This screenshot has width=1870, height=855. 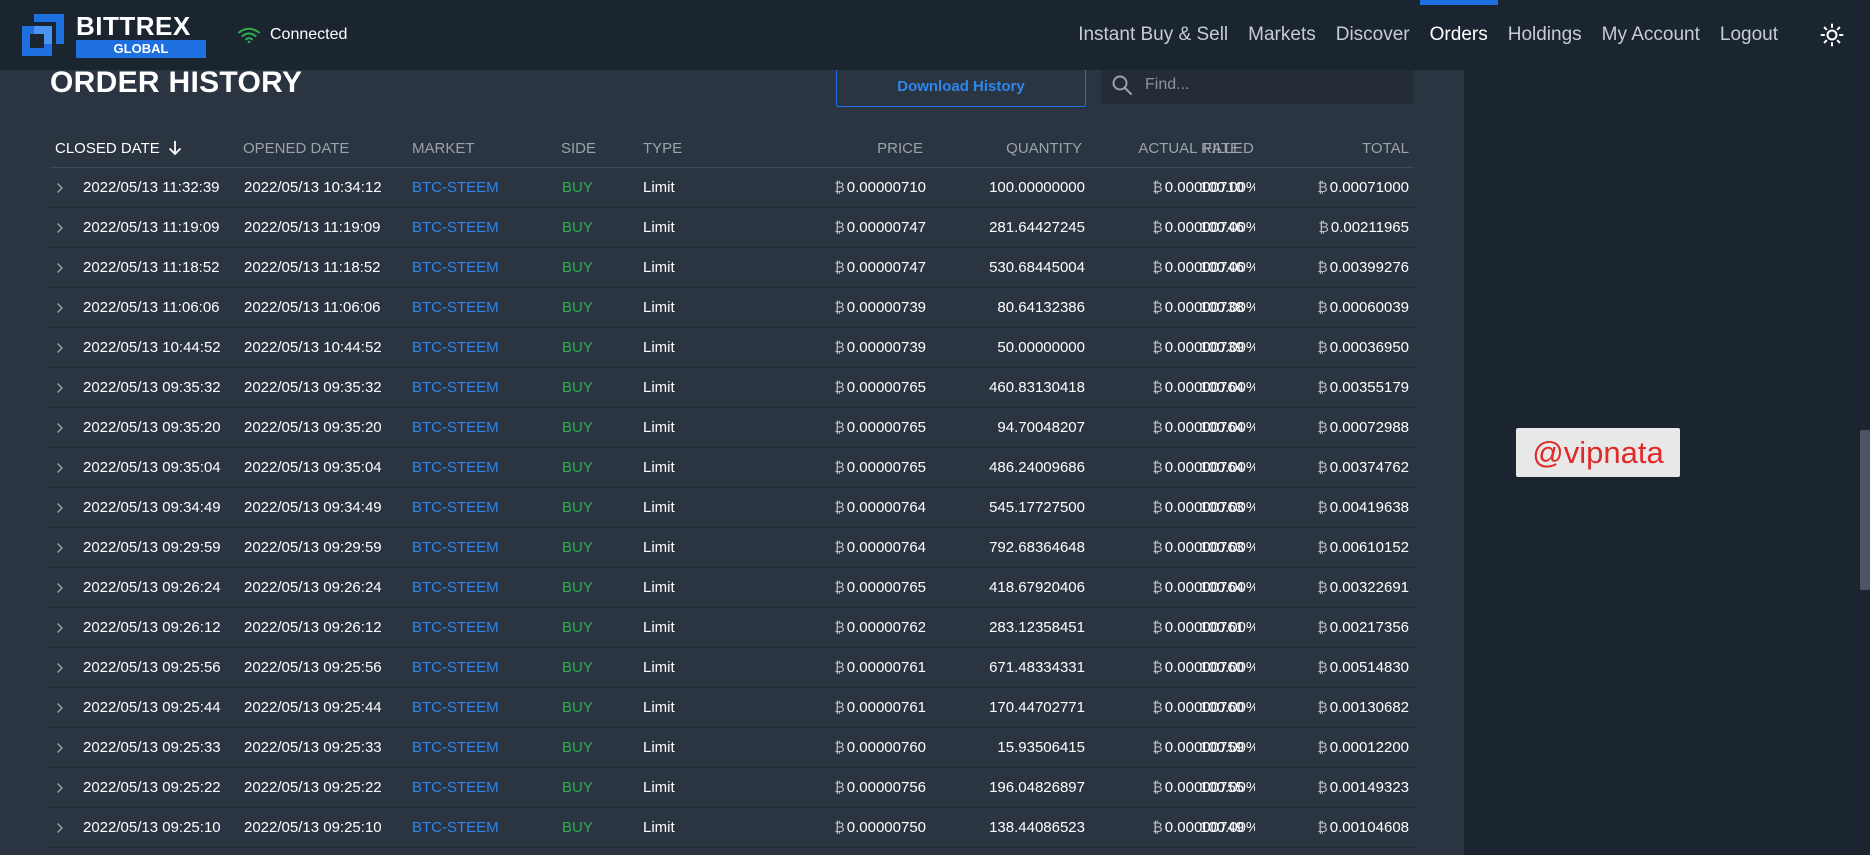 I want to click on scrollbar-thumb, so click(x=1865, y=510).